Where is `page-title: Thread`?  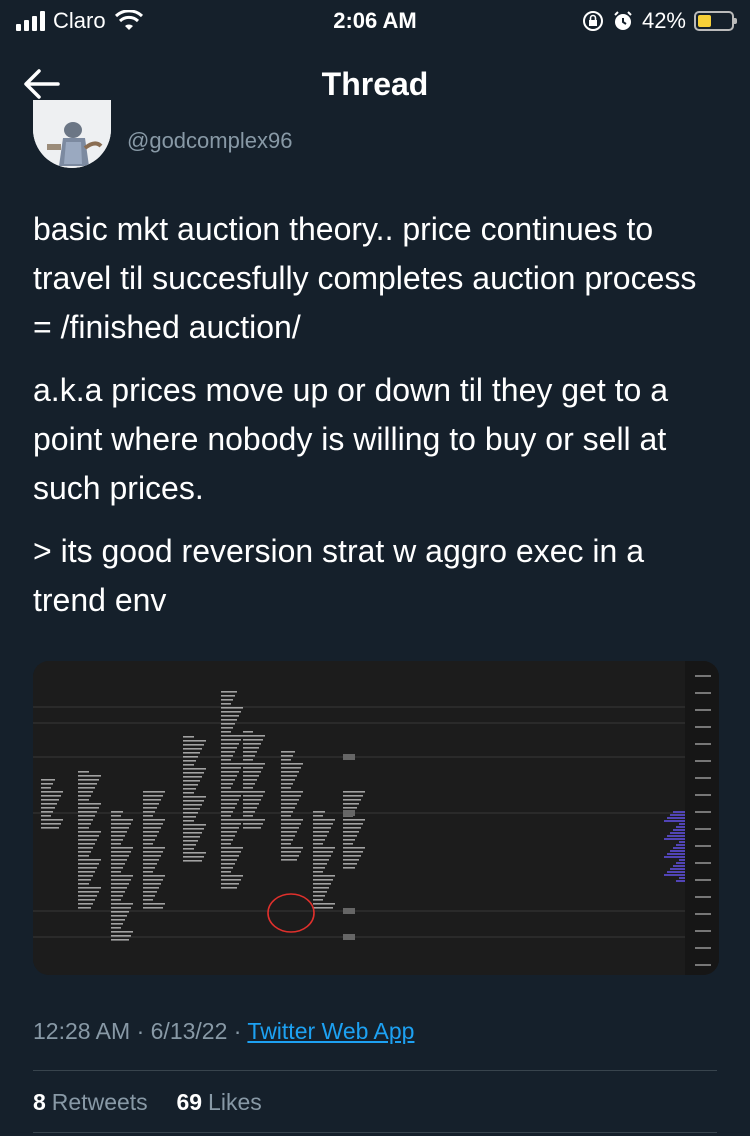
page-title: Thread is located at coordinates (375, 84).